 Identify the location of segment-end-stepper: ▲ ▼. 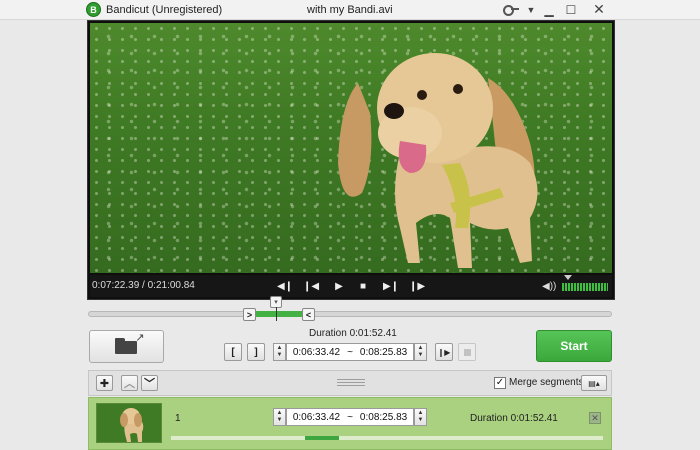
(420, 417).